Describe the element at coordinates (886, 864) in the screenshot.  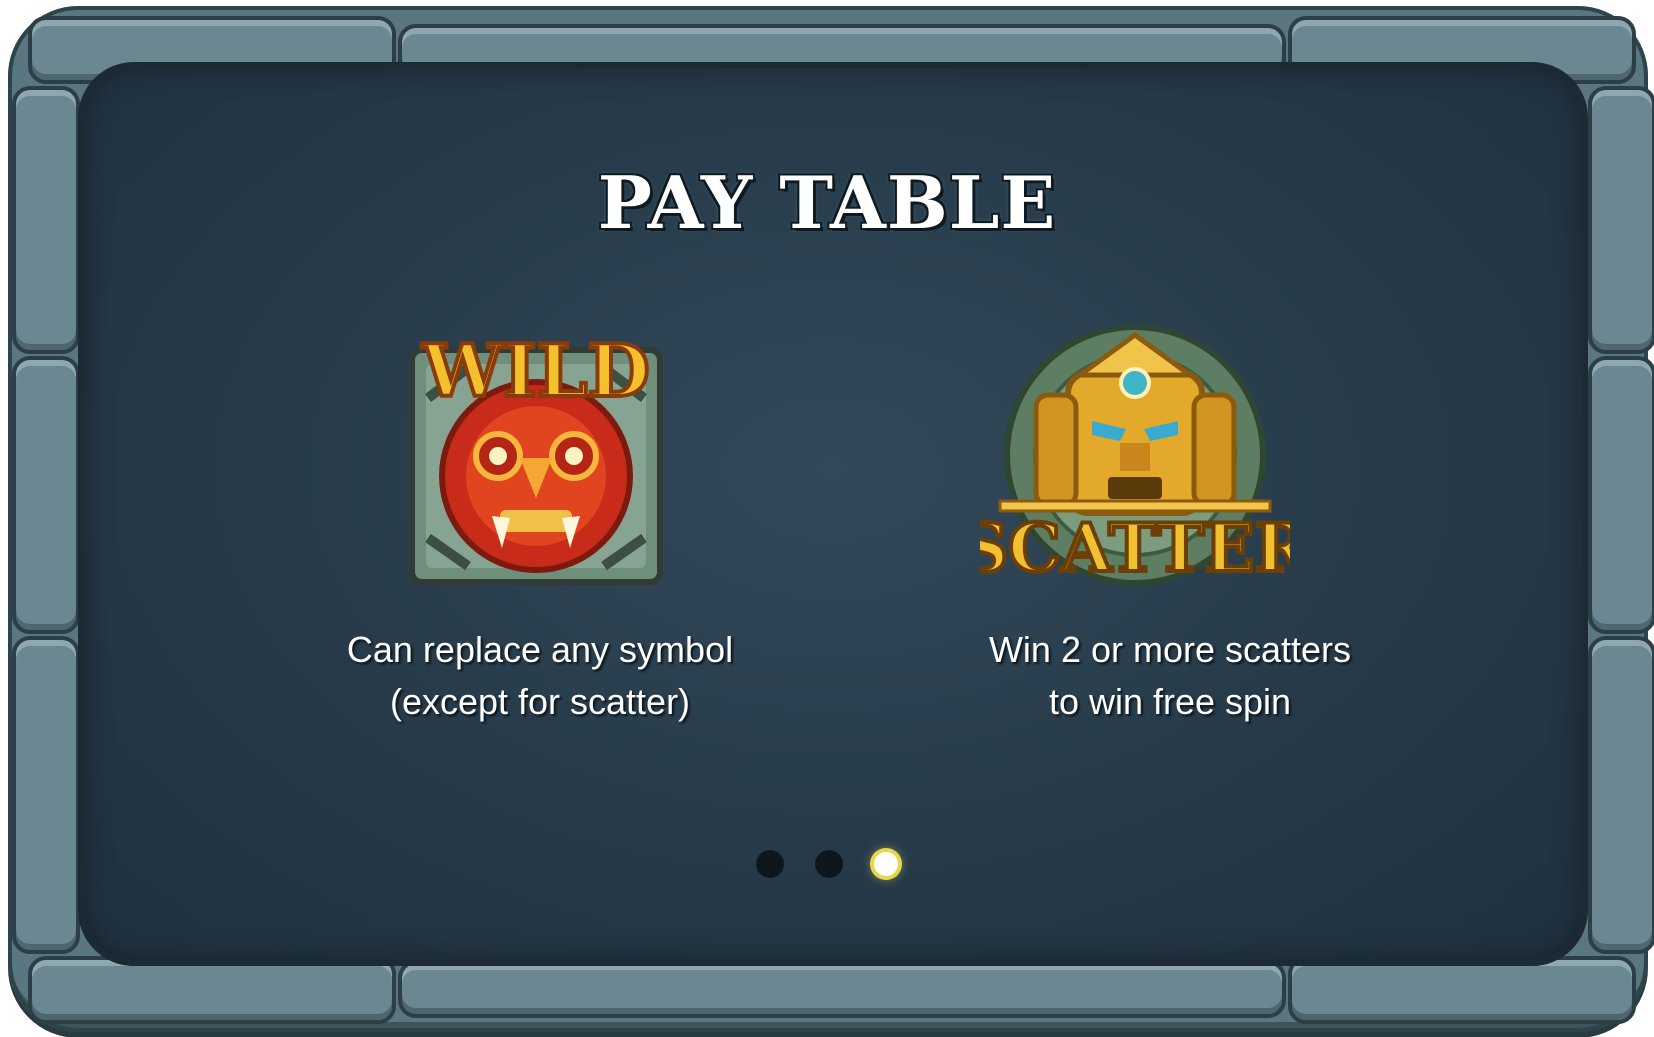
I see `page-dot-3-active` at that location.